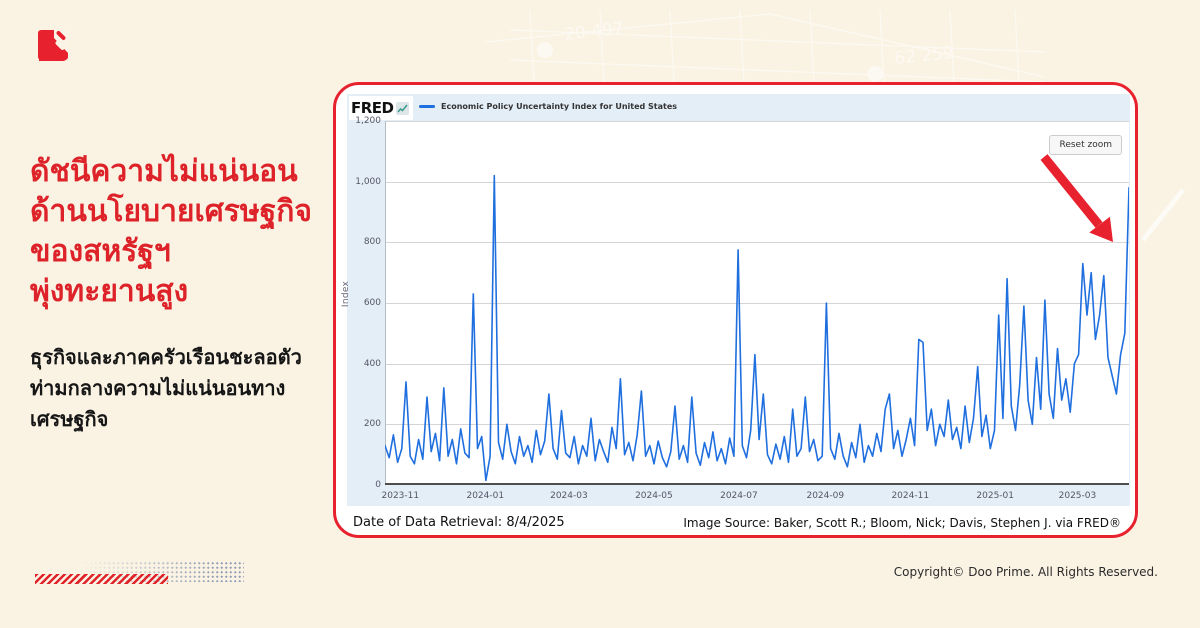 The height and width of the screenshot is (628, 1200). What do you see at coordinates (378, 485) in the screenshot?
I see `y-axis-tick-label: 0` at bounding box center [378, 485].